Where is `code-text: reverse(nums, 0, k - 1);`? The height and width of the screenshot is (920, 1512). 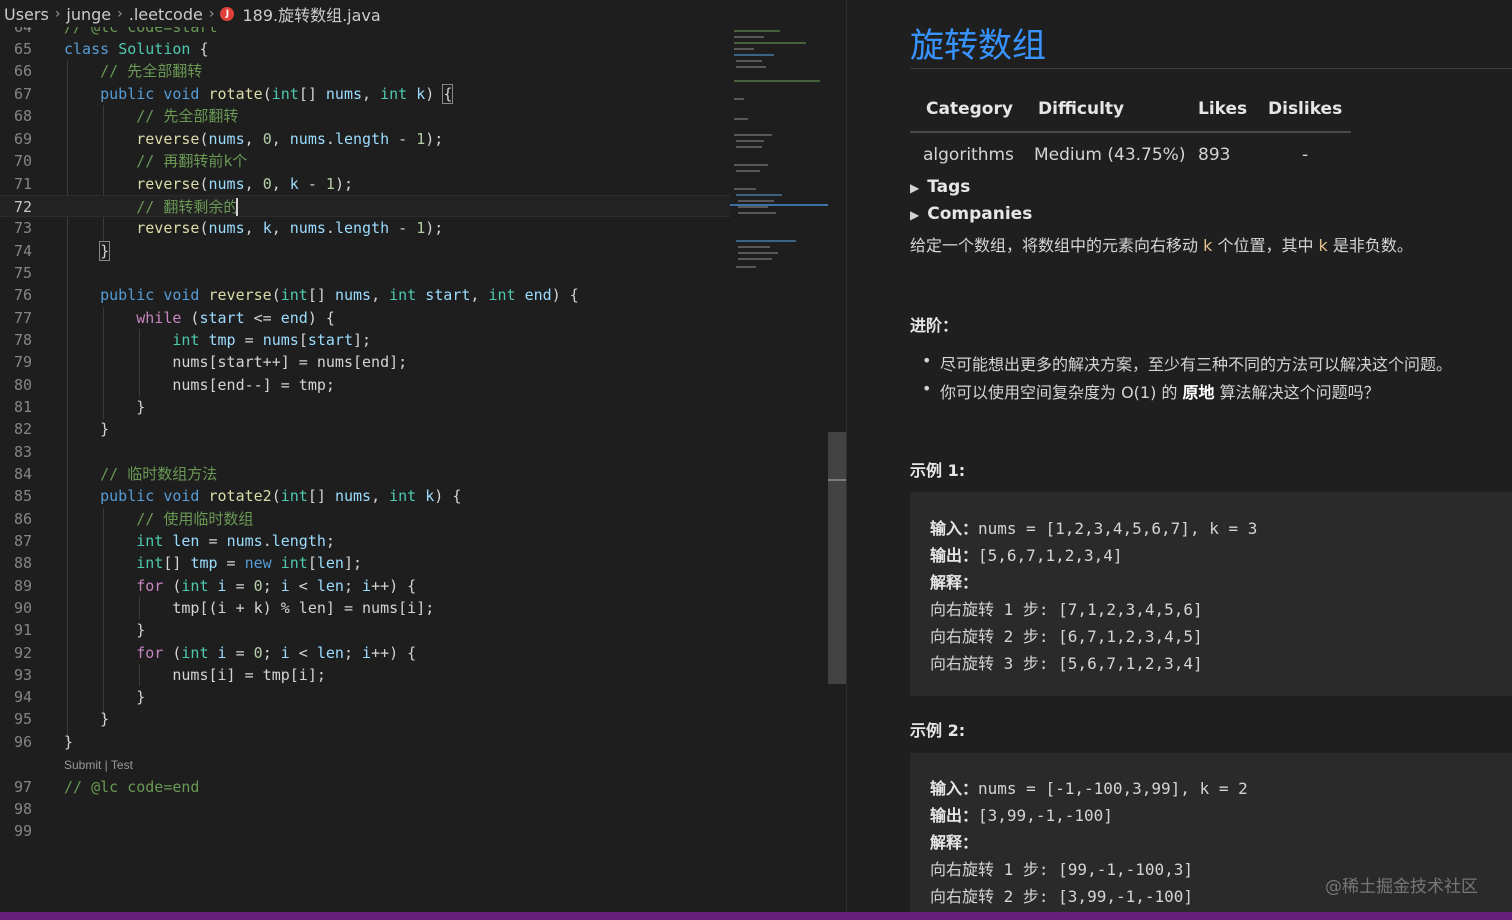 code-text: reverse(nums, 0, k - 1); is located at coordinates (244, 184).